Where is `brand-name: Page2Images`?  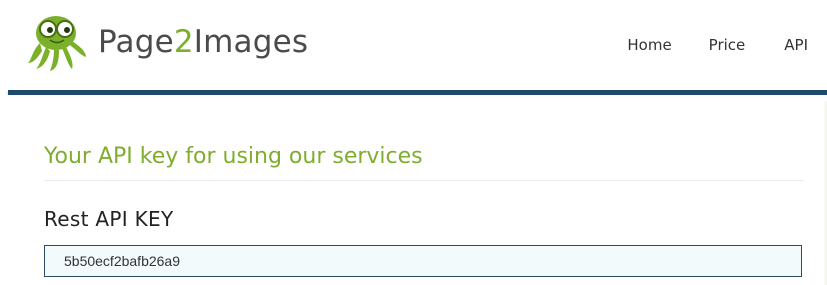 brand-name: Page2Images is located at coordinates (203, 42).